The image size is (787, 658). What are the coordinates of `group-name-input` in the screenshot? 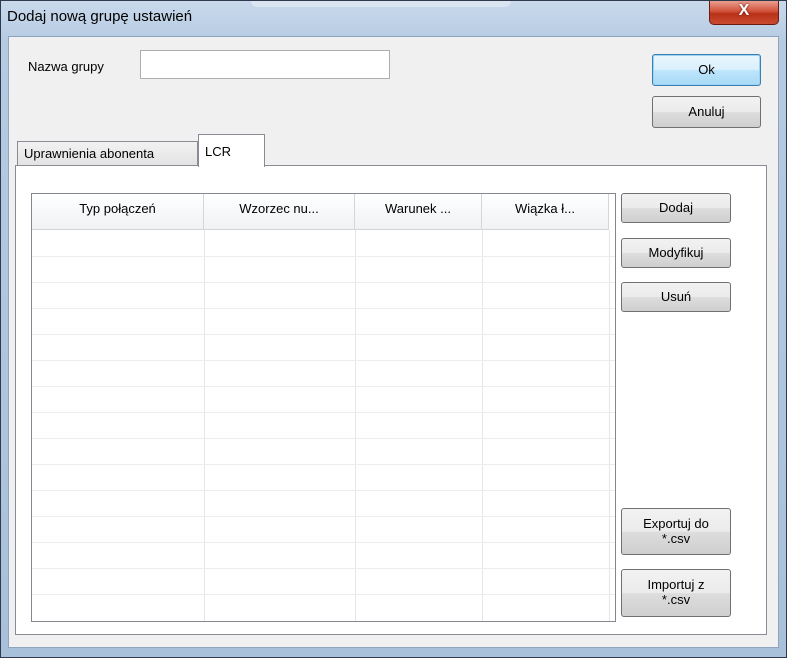 It's located at (265, 64).